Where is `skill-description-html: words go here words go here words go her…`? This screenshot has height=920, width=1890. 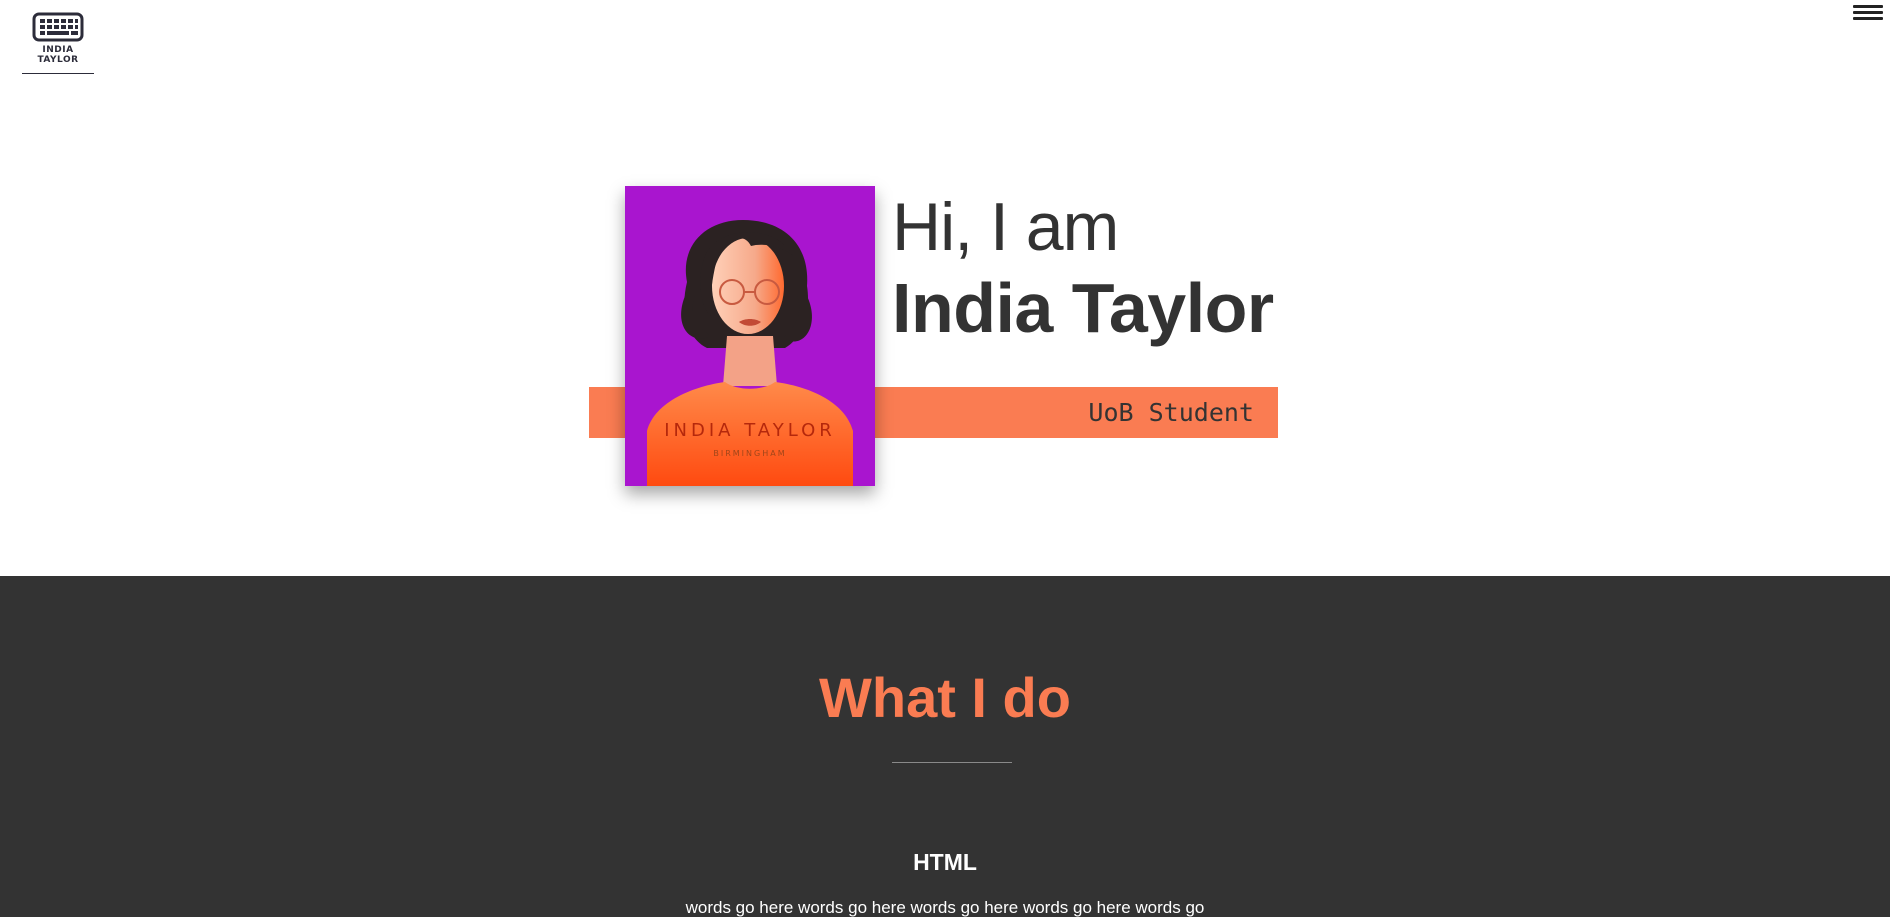
skill-description-html: words go here words go here words go her… is located at coordinates (945, 907).